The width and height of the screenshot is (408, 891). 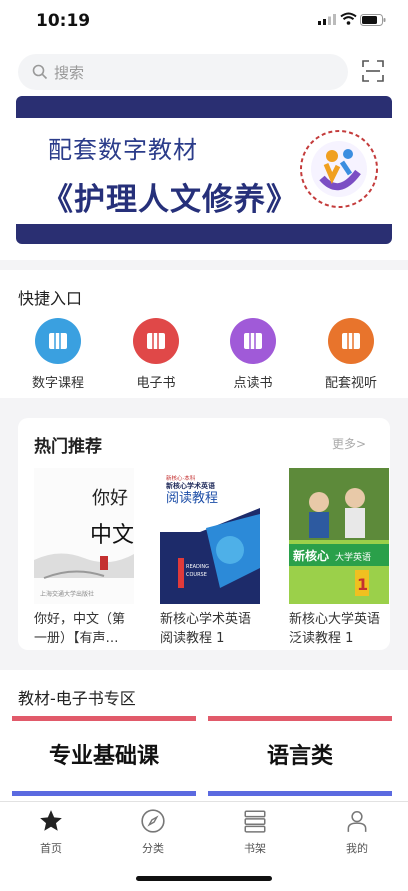 What do you see at coordinates (51, 848) in the screenshot?
I see `tab-label: 首页` at bounding box center [51, 848].